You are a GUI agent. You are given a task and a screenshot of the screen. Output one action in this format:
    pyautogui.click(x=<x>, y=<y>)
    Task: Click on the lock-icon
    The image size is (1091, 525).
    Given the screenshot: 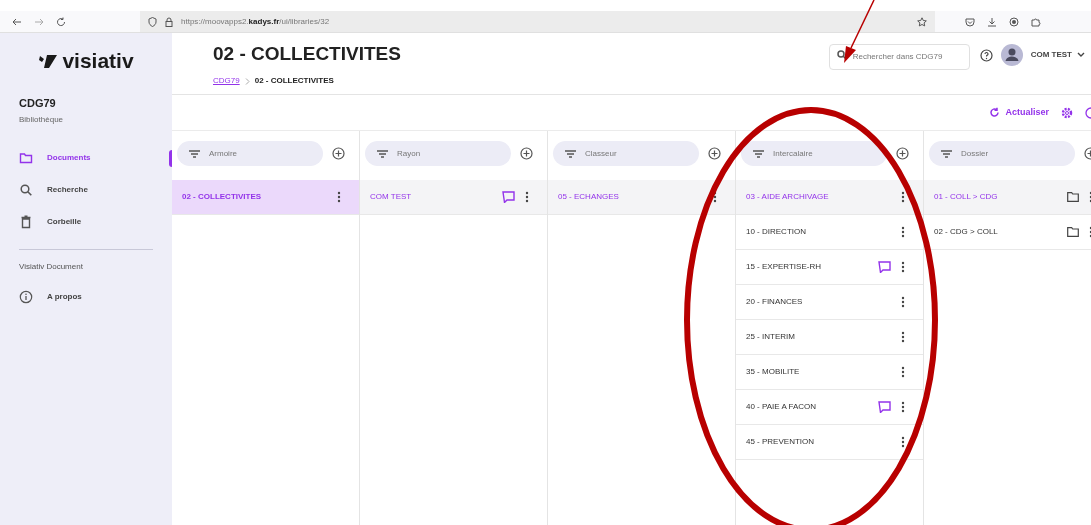 What is the action you would take?
    pyautogui.click(x=169, y=21)
    